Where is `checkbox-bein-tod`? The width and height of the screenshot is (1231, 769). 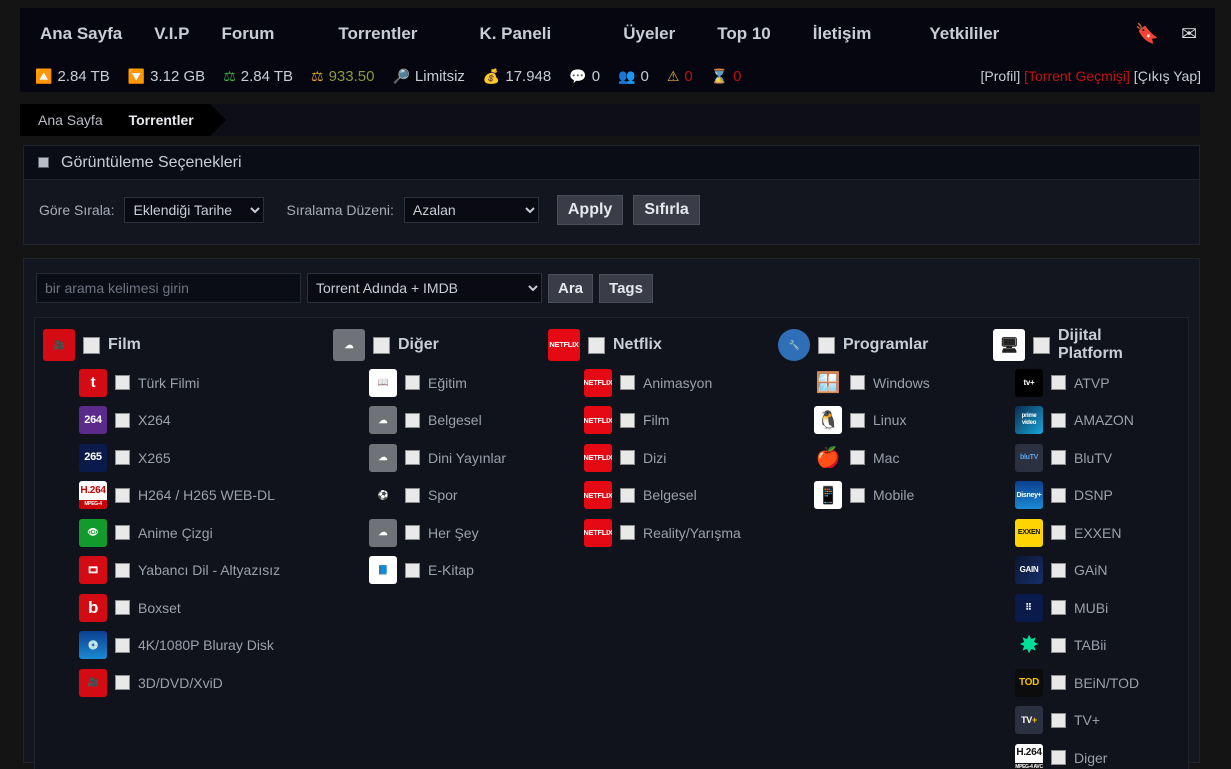 checkbox-bein-tod is located at coordinates (1058, 683).